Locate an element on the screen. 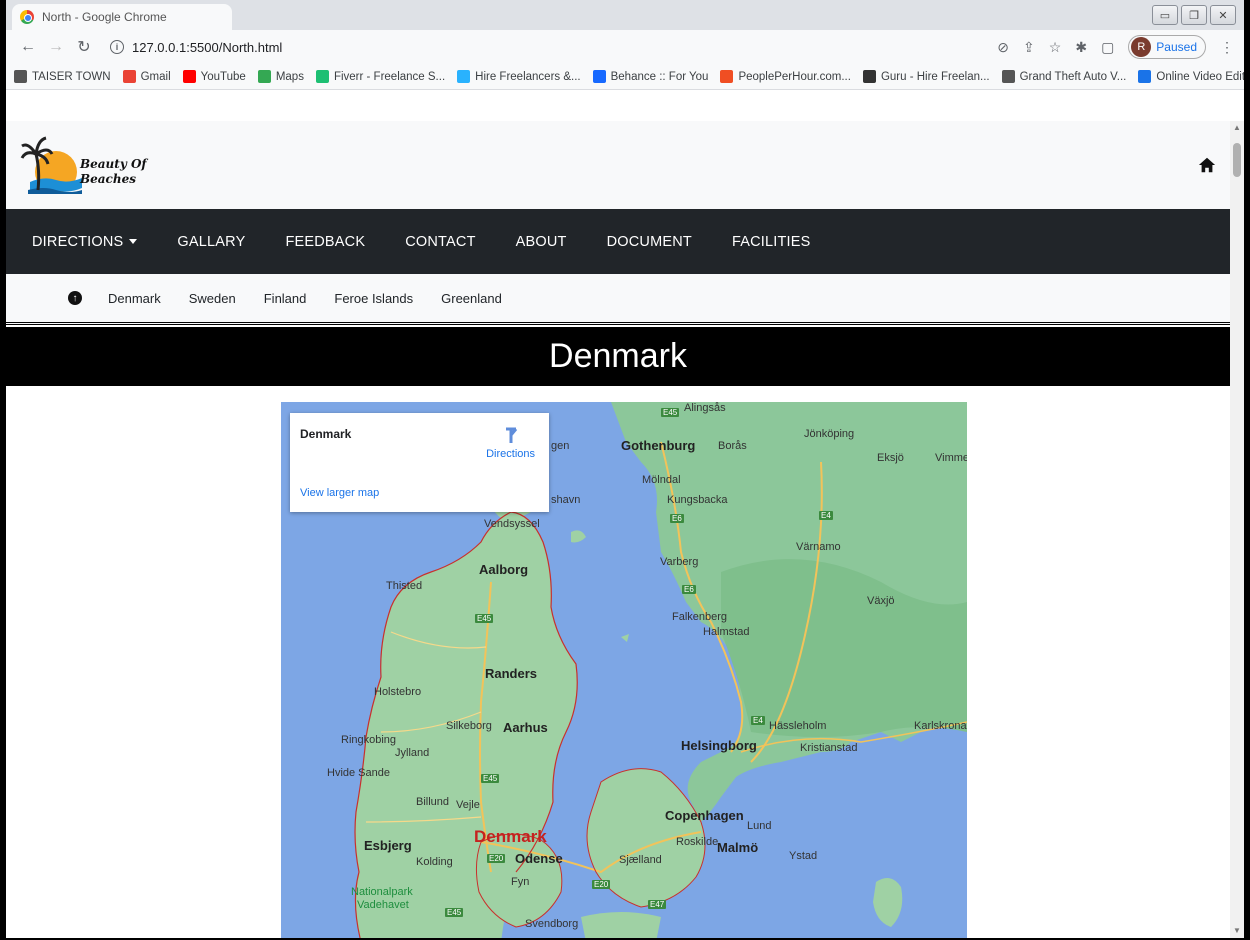 The width and height of the screenshot is (1250, 940). subnav-item: Finland is located at coordinates (285, 298).